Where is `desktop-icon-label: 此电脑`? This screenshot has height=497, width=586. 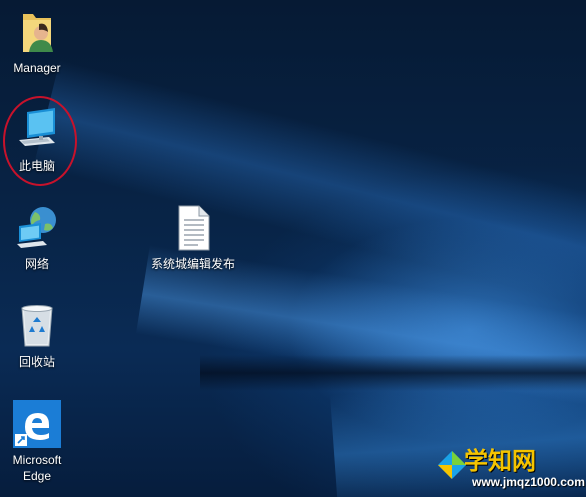
desktop-icon-label: 此电脑 is located at coordinates (36, 166).